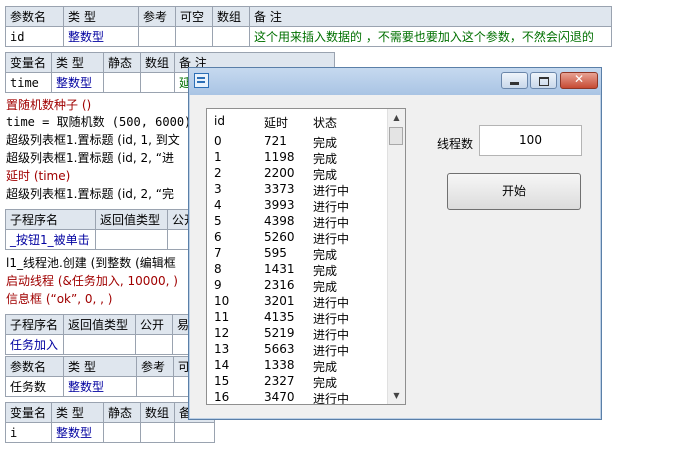 The height and width of the screenshot is (452, 674). I want to click on task-id: 11, so click(222, 317).